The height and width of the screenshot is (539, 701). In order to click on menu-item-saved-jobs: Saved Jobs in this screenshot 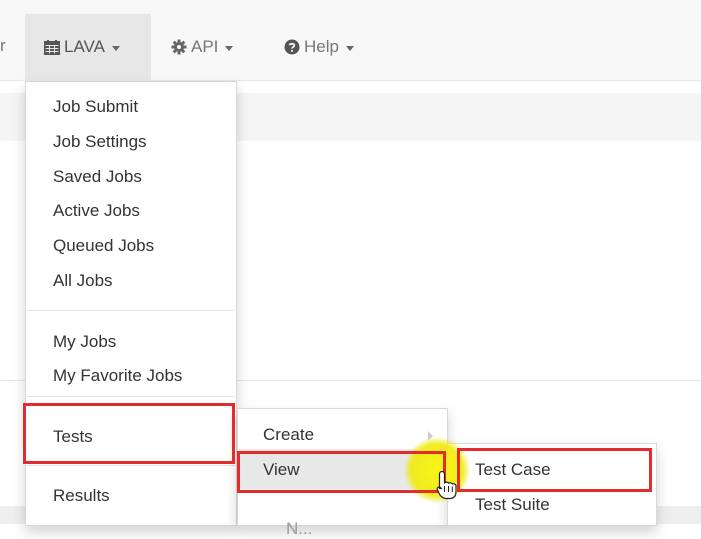, I will do `click(97, 177)`.